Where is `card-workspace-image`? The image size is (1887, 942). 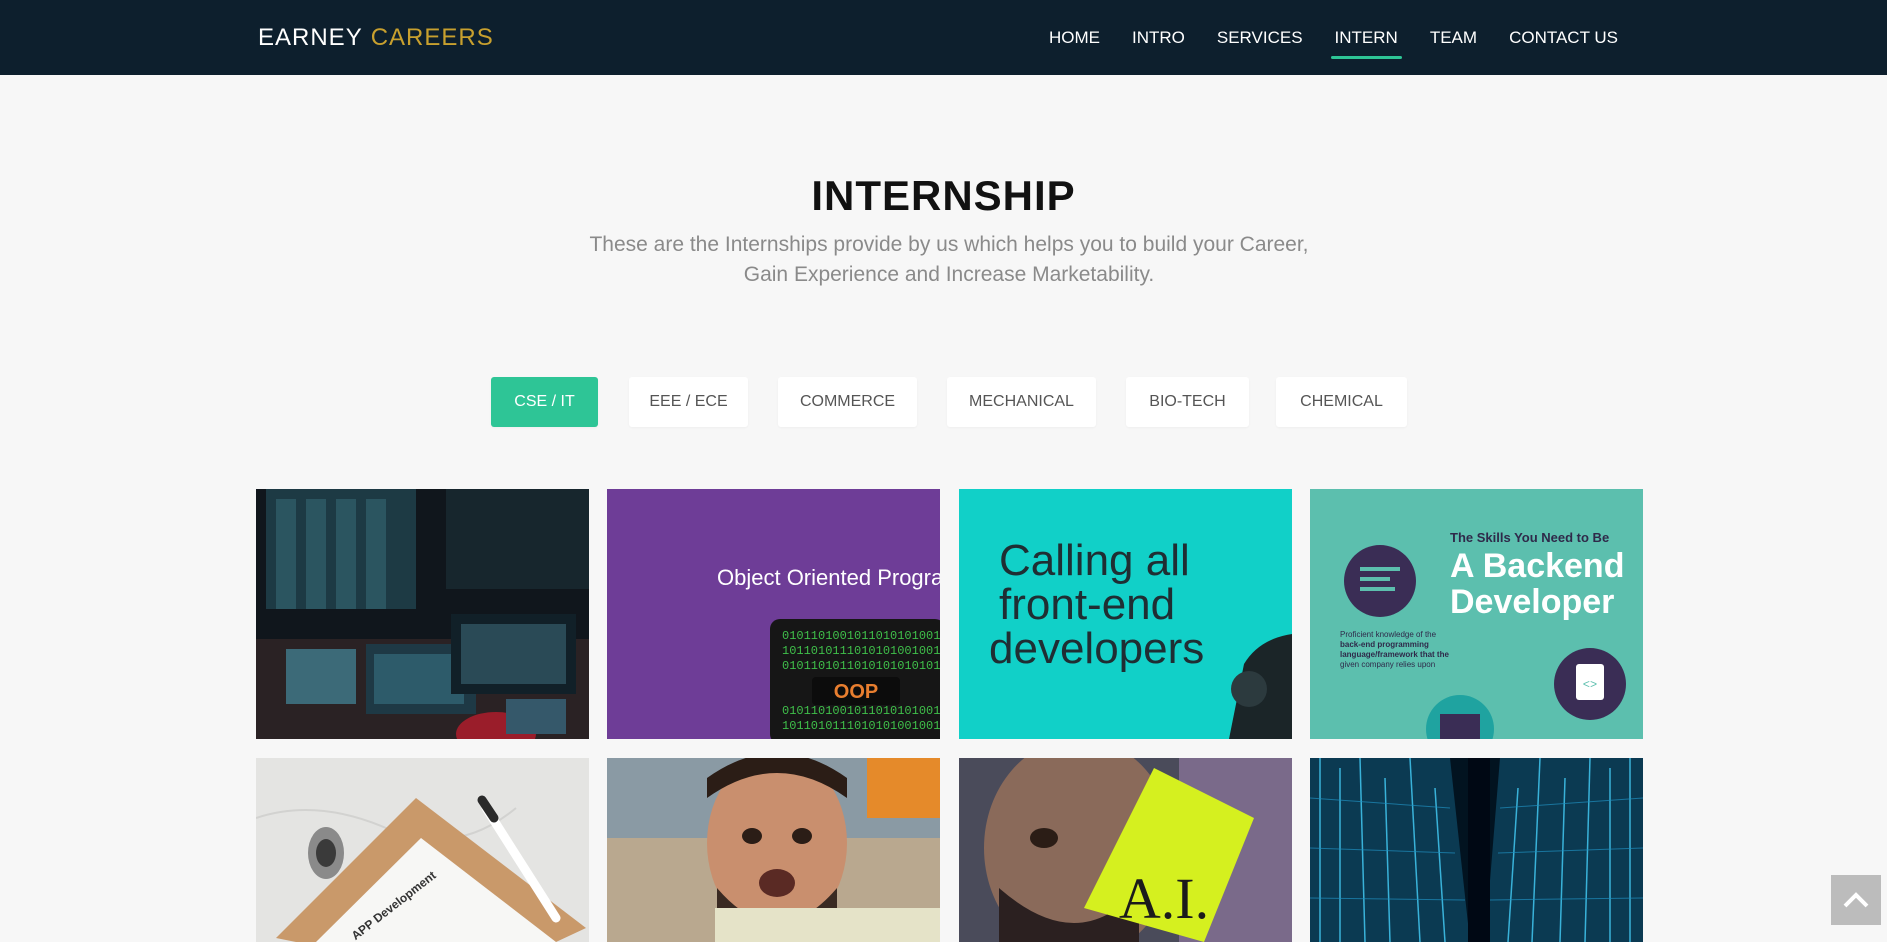
card-workspace-image is located at coordinates (422, 614).